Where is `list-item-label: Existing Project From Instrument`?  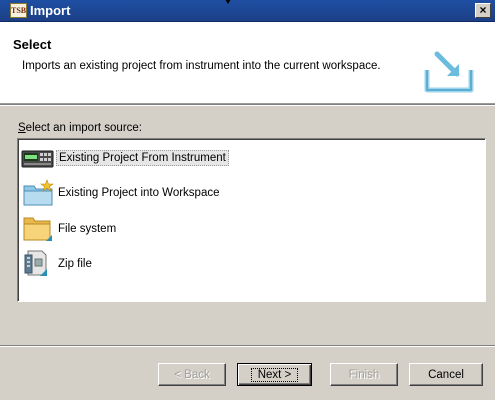 list-item-label: Existing Project From Instrument is located at coordinates (142, 158).